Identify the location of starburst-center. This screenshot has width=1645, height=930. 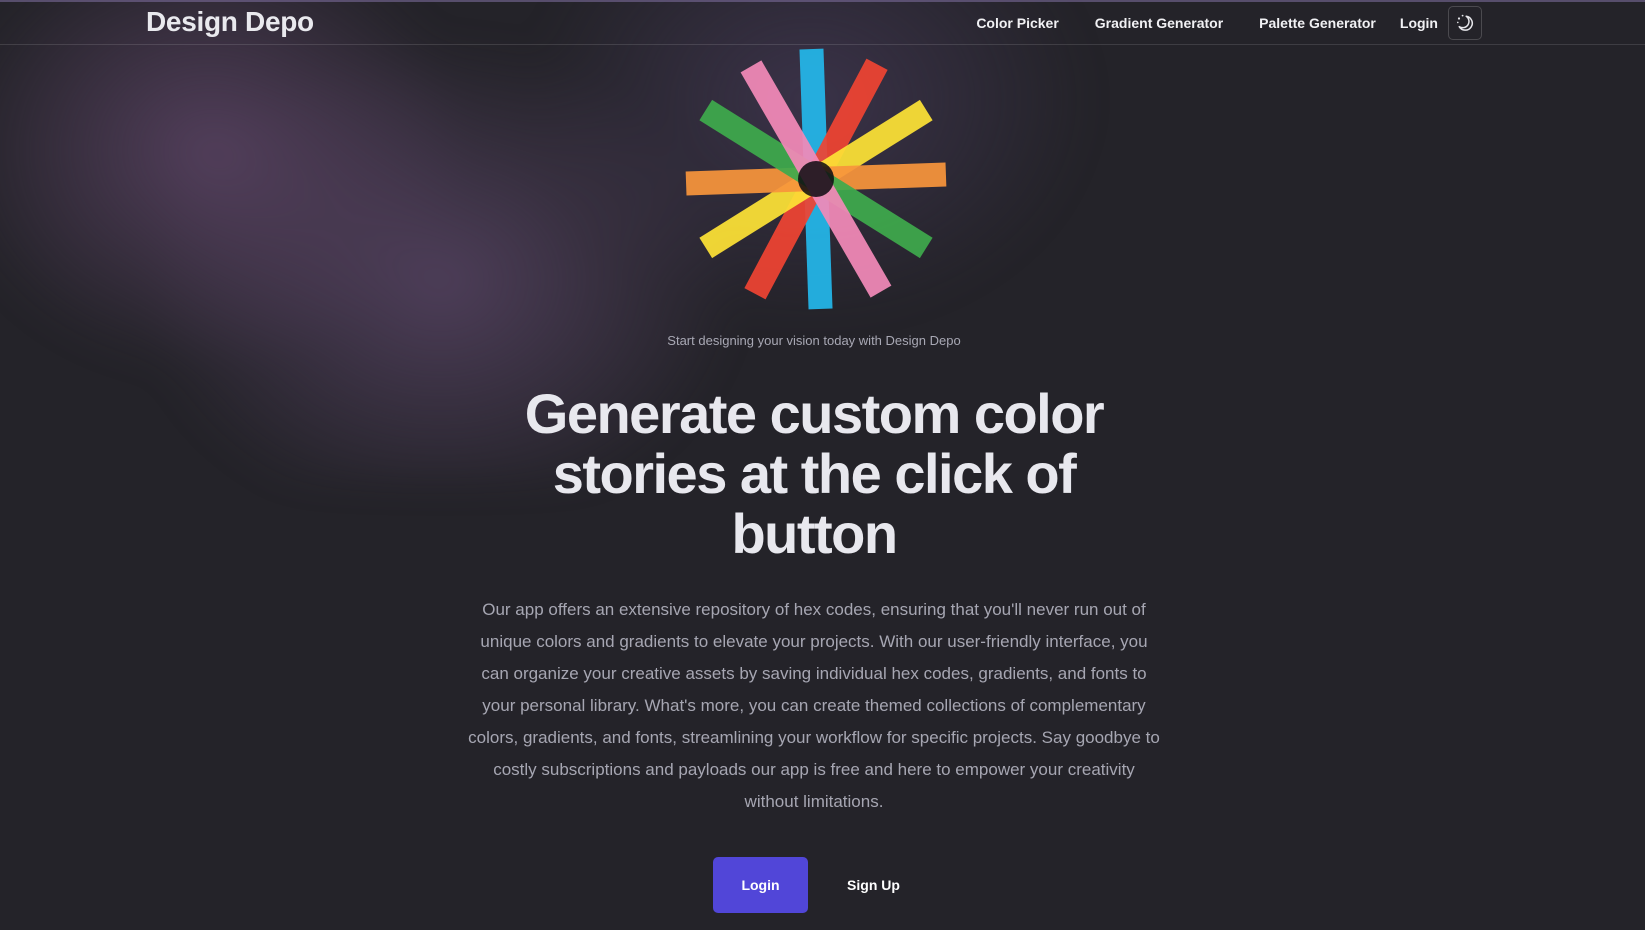
(816, 179).